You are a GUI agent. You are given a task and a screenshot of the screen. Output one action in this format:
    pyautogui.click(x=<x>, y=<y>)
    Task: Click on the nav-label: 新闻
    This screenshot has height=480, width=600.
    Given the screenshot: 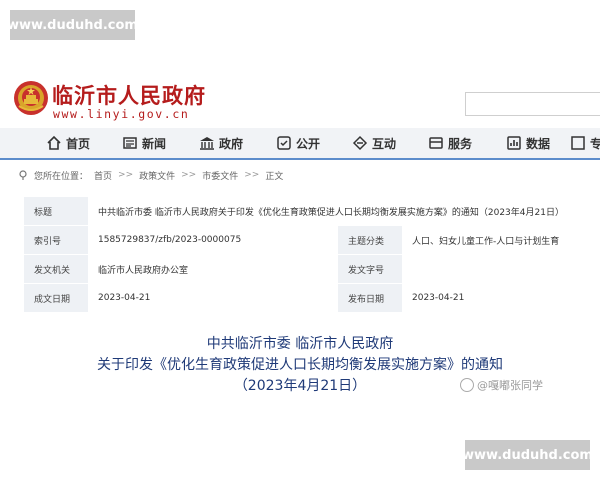 What is the action you would take?
    pyautogui.click(x=154, y=143)
    